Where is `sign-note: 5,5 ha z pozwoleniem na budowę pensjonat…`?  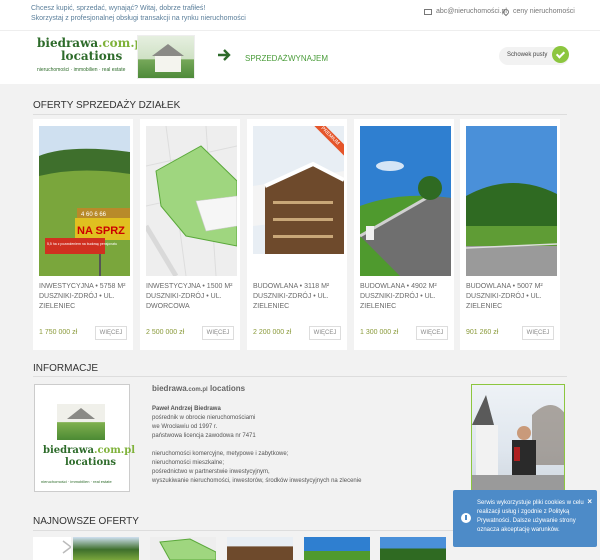 sign-note: 5,5 ha z pozwoleniem na budowę pensjonat… is located at coordinates (82, 244).